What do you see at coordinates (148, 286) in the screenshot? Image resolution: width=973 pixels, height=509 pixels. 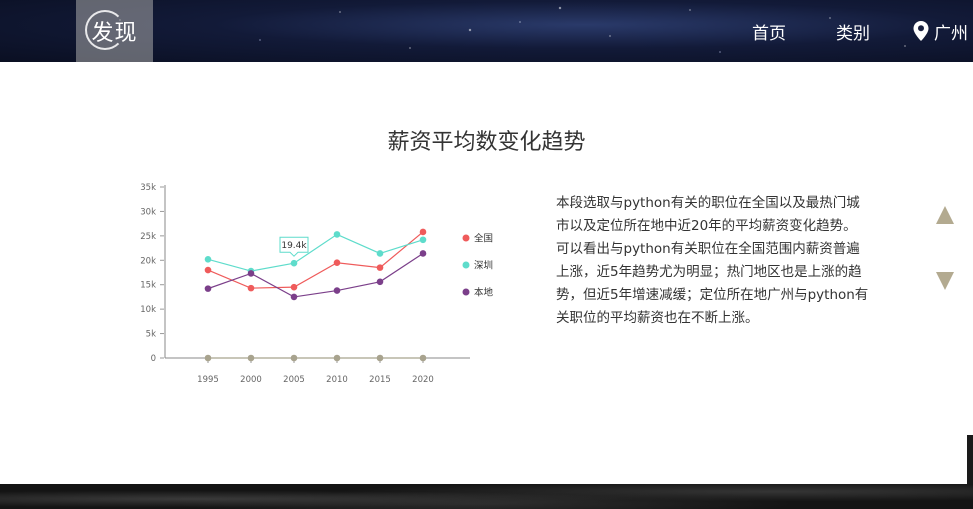 I see `y-tick-label: 15k` at bounding box center [148, 286].